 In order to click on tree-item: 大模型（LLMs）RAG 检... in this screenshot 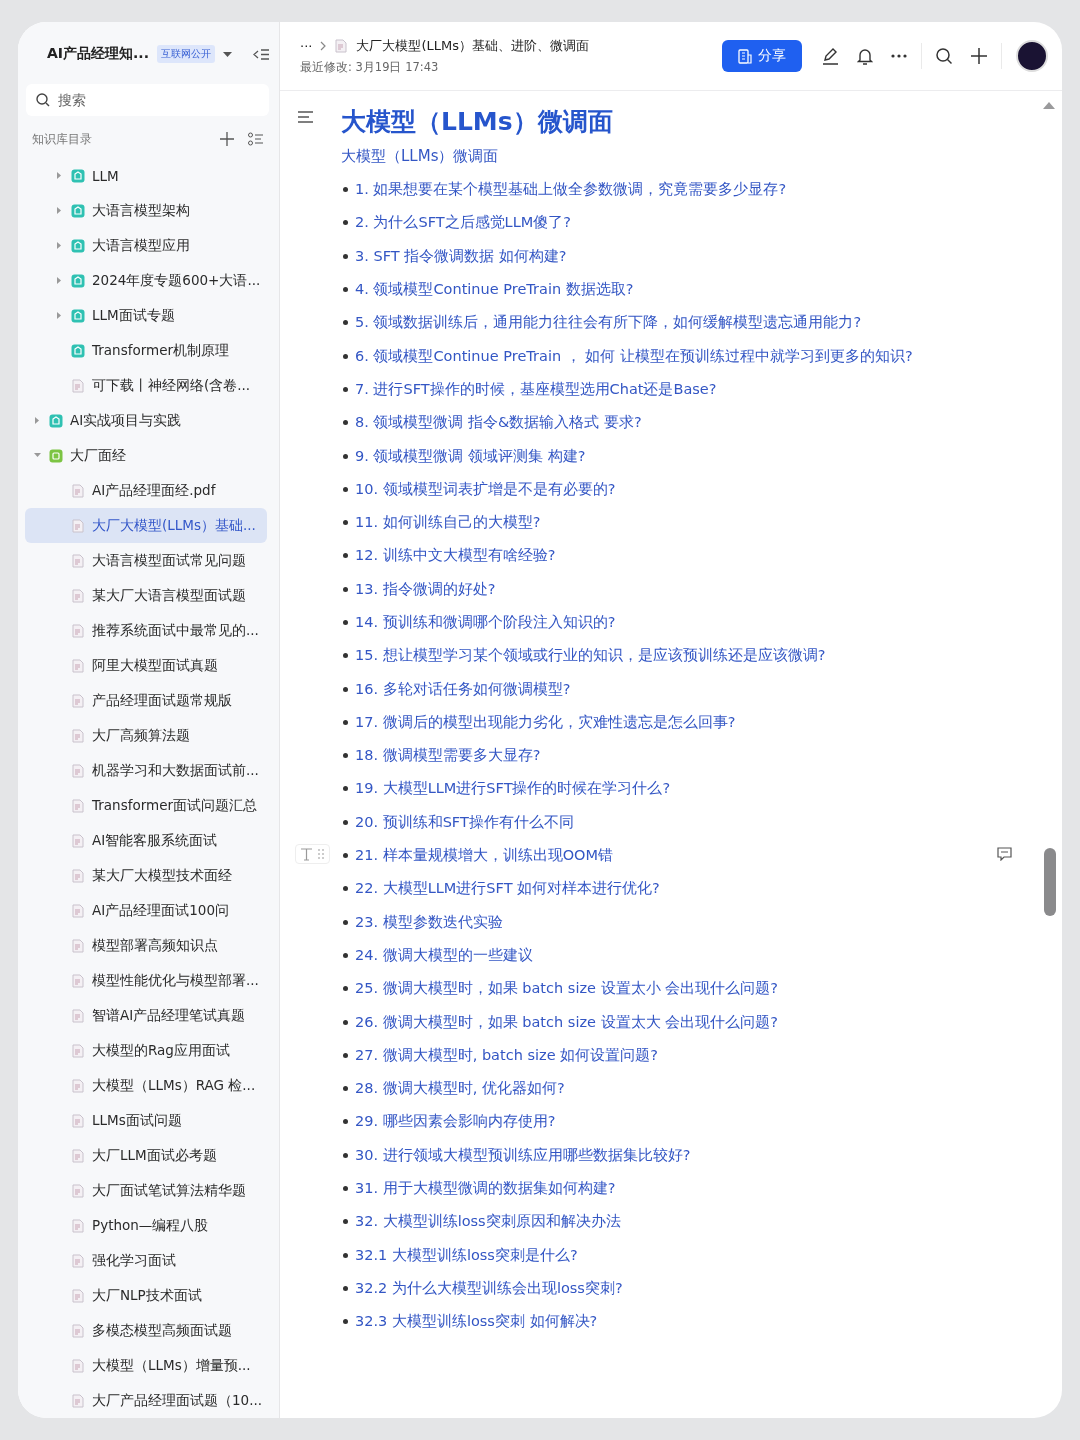, I will do `click(146, 1085)`.